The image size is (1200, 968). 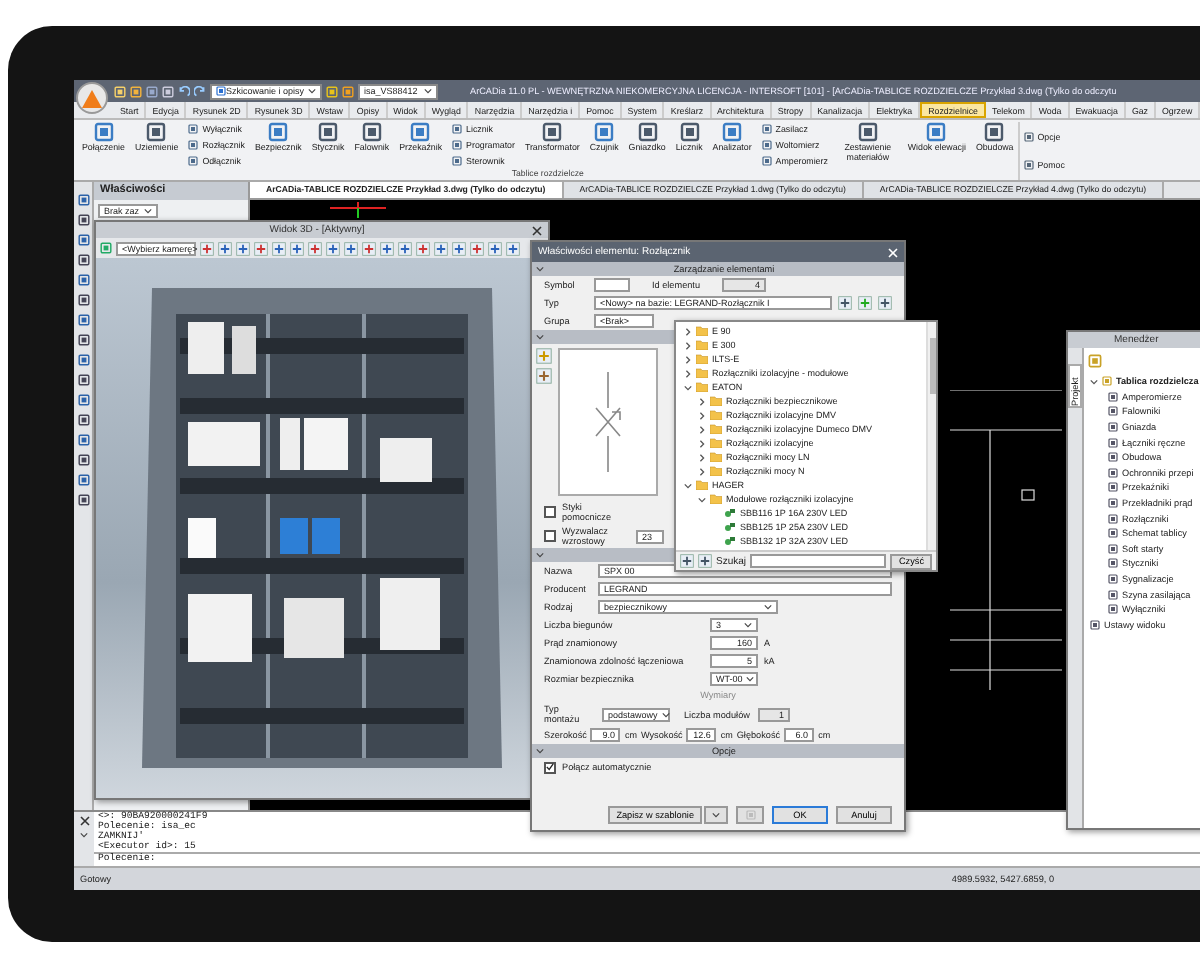 I want to click on dropdown-button, so click(x=716, y=815).